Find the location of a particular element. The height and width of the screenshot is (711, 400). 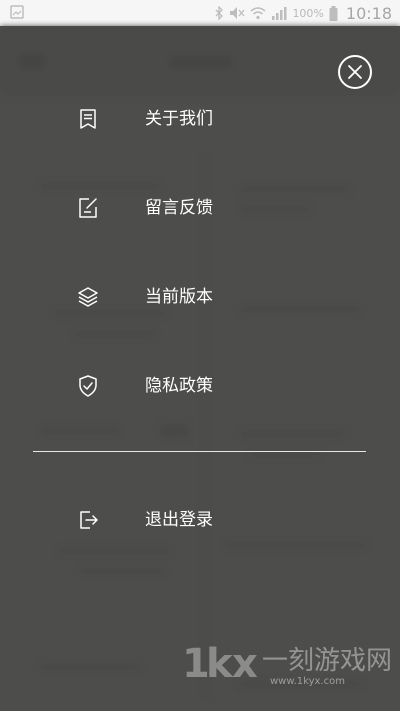

document-icon is located at coordinates (88, 119).